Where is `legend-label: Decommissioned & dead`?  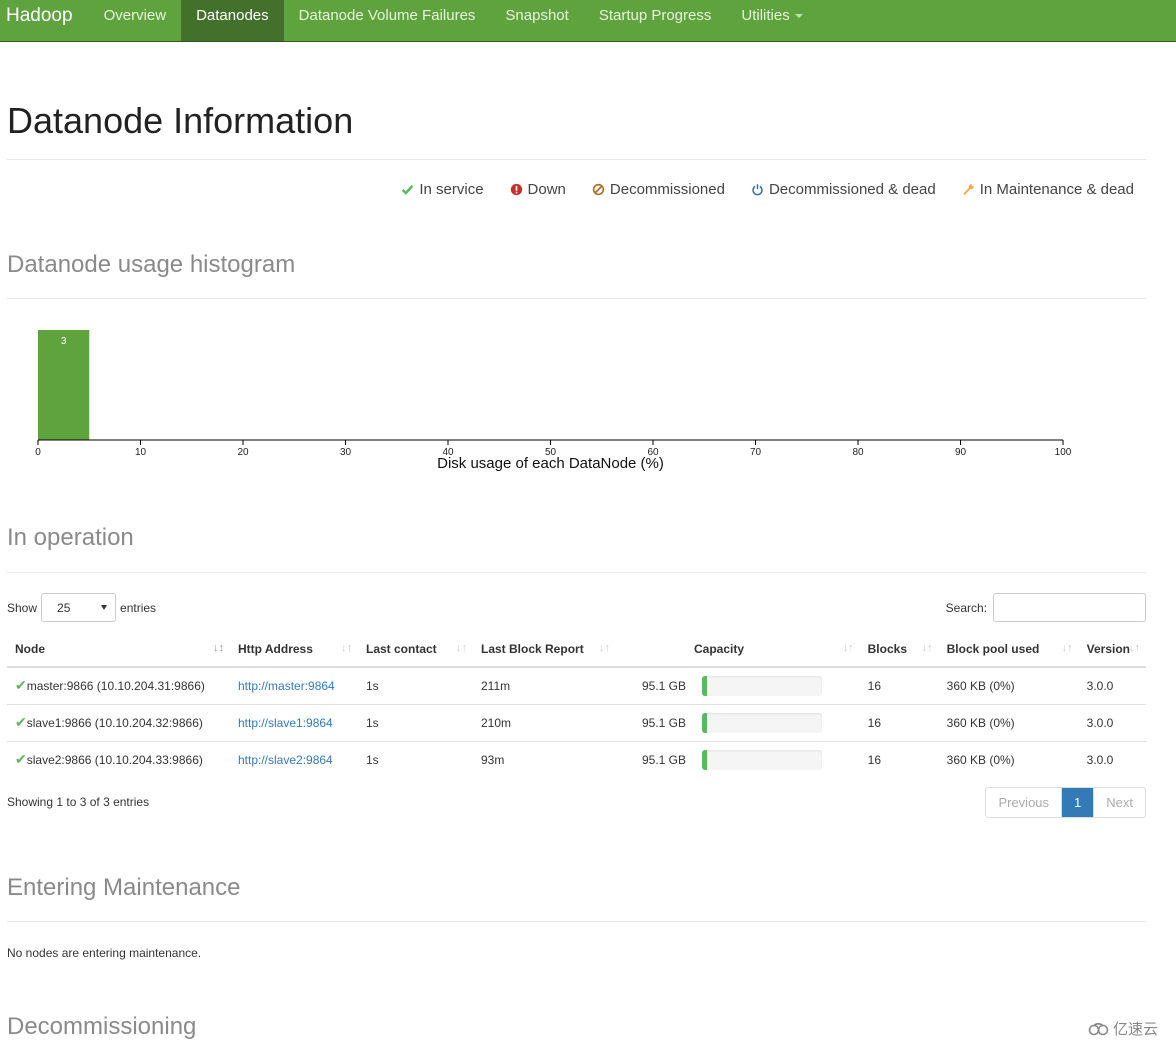 legend-label: Decommissioned & dead is located at coordinates (852, 189).